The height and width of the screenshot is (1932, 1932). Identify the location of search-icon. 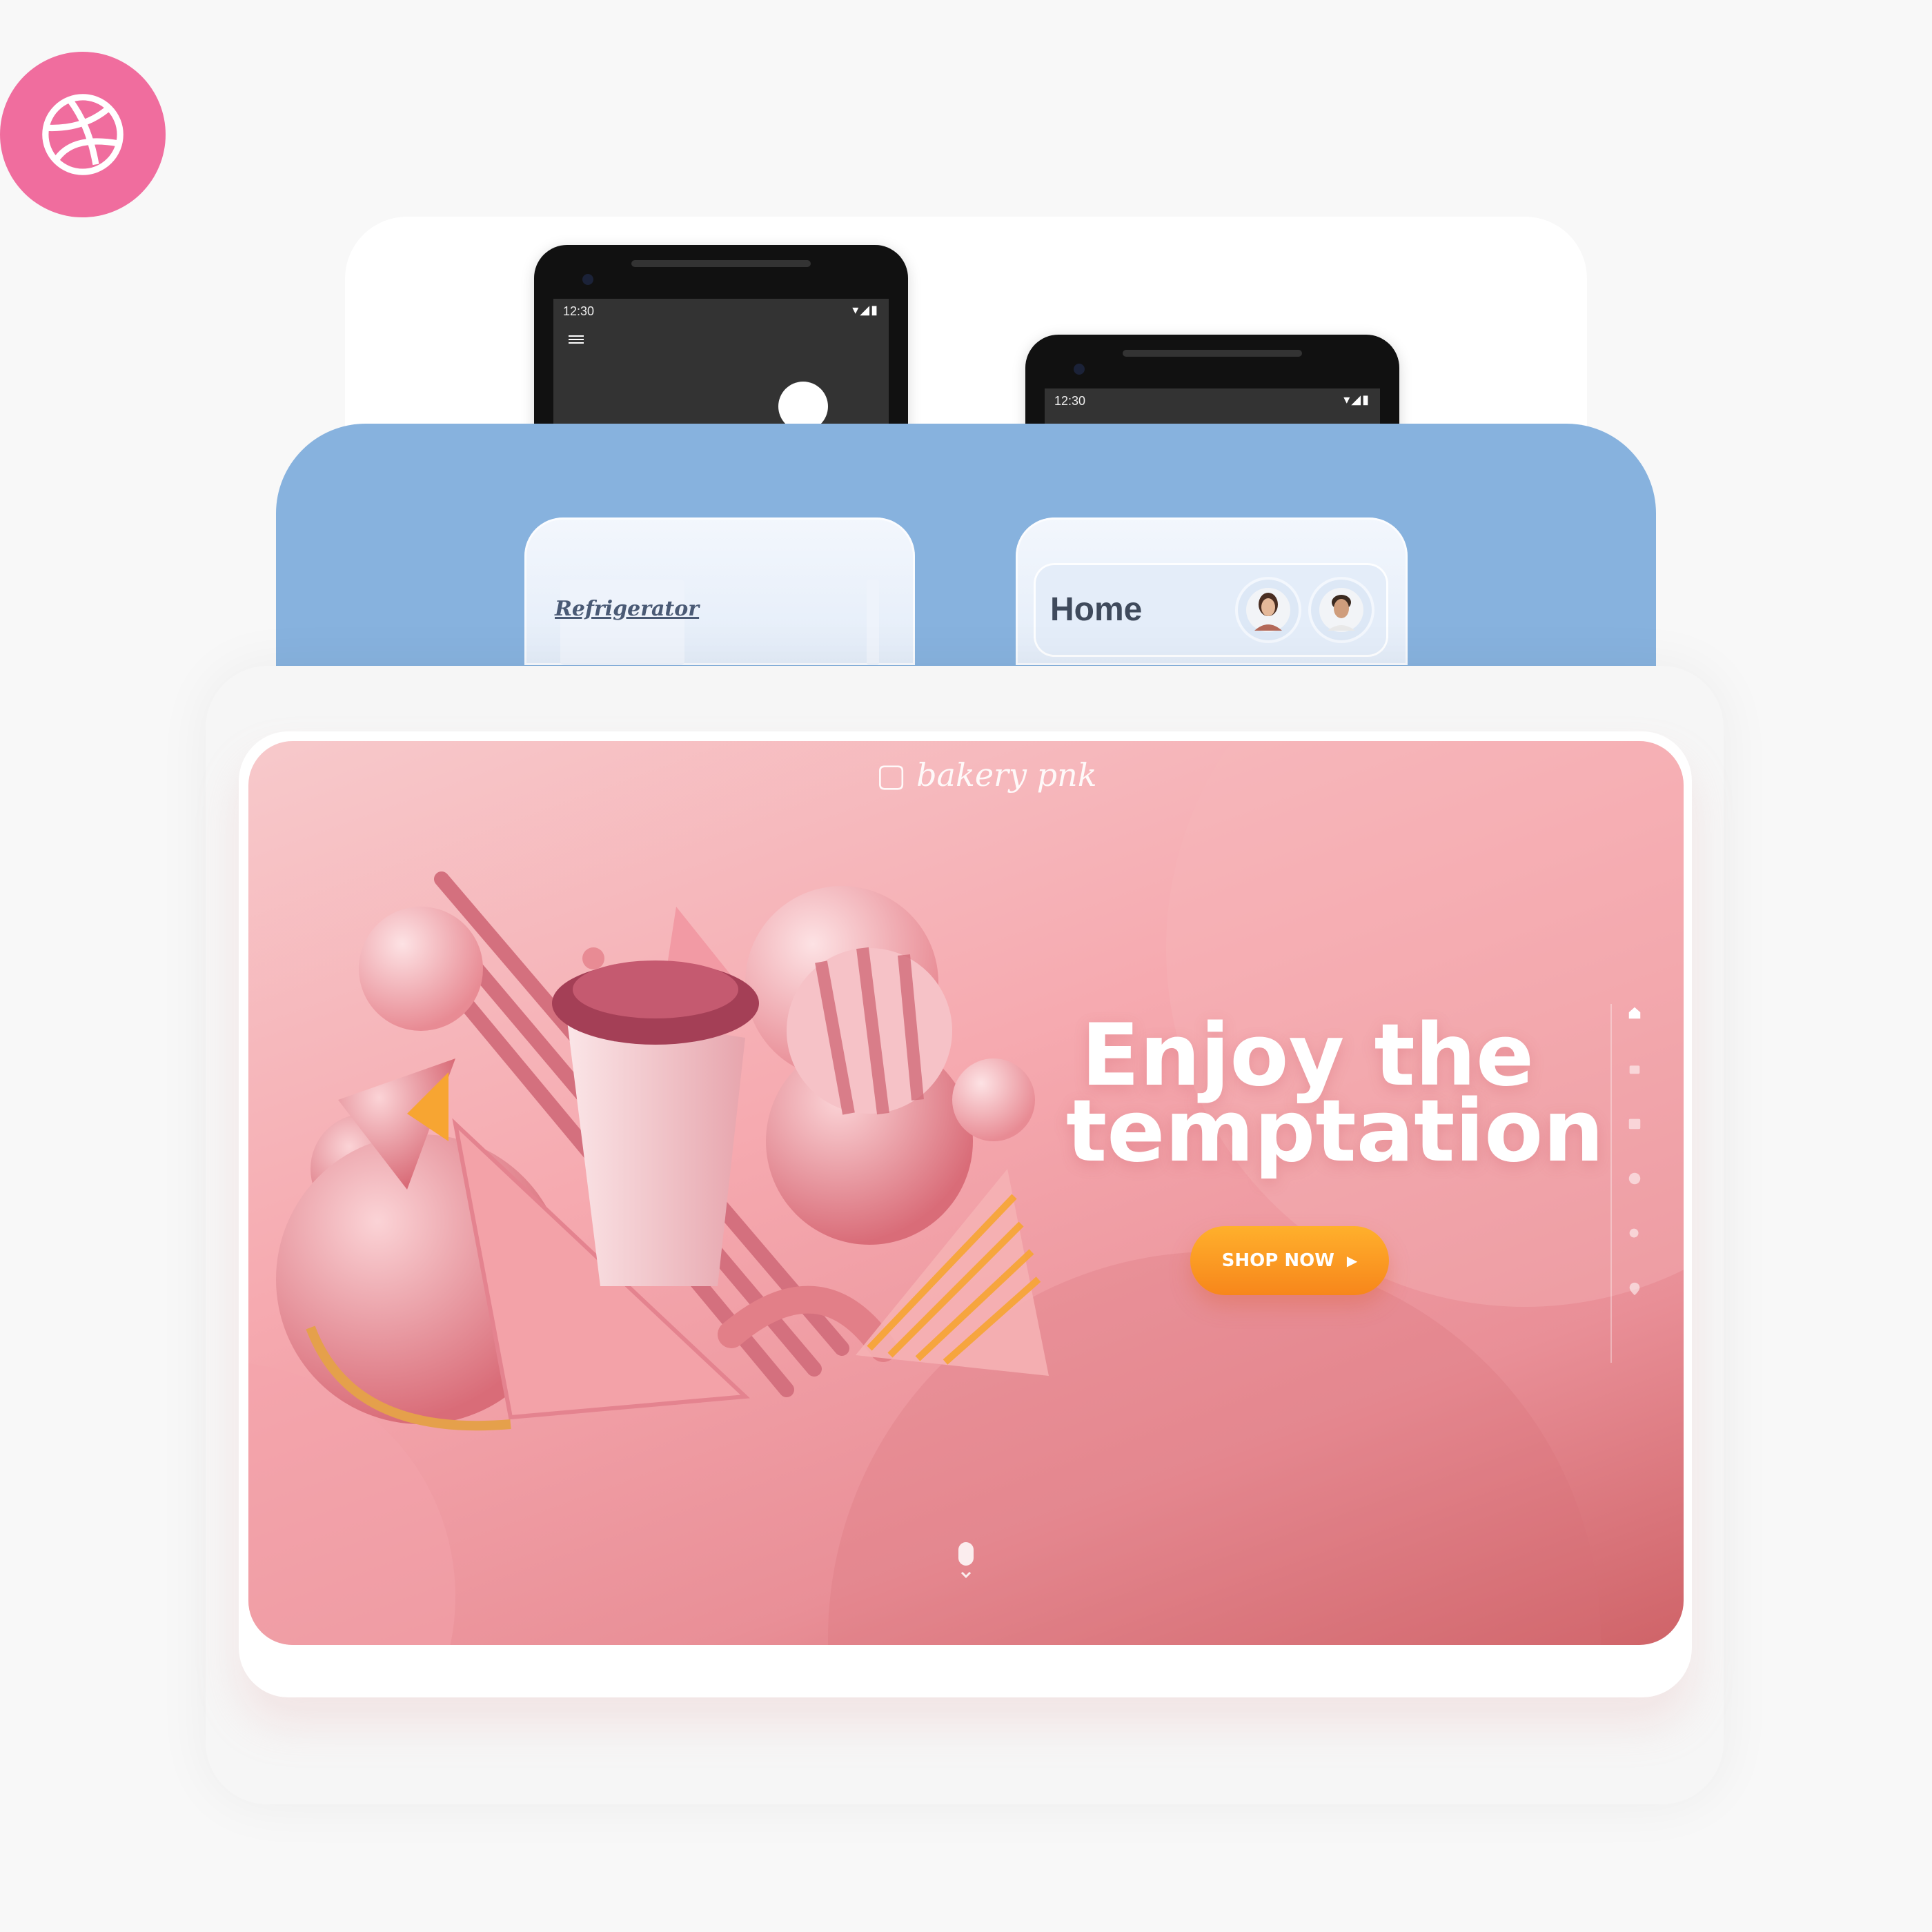
(1635, 1234).